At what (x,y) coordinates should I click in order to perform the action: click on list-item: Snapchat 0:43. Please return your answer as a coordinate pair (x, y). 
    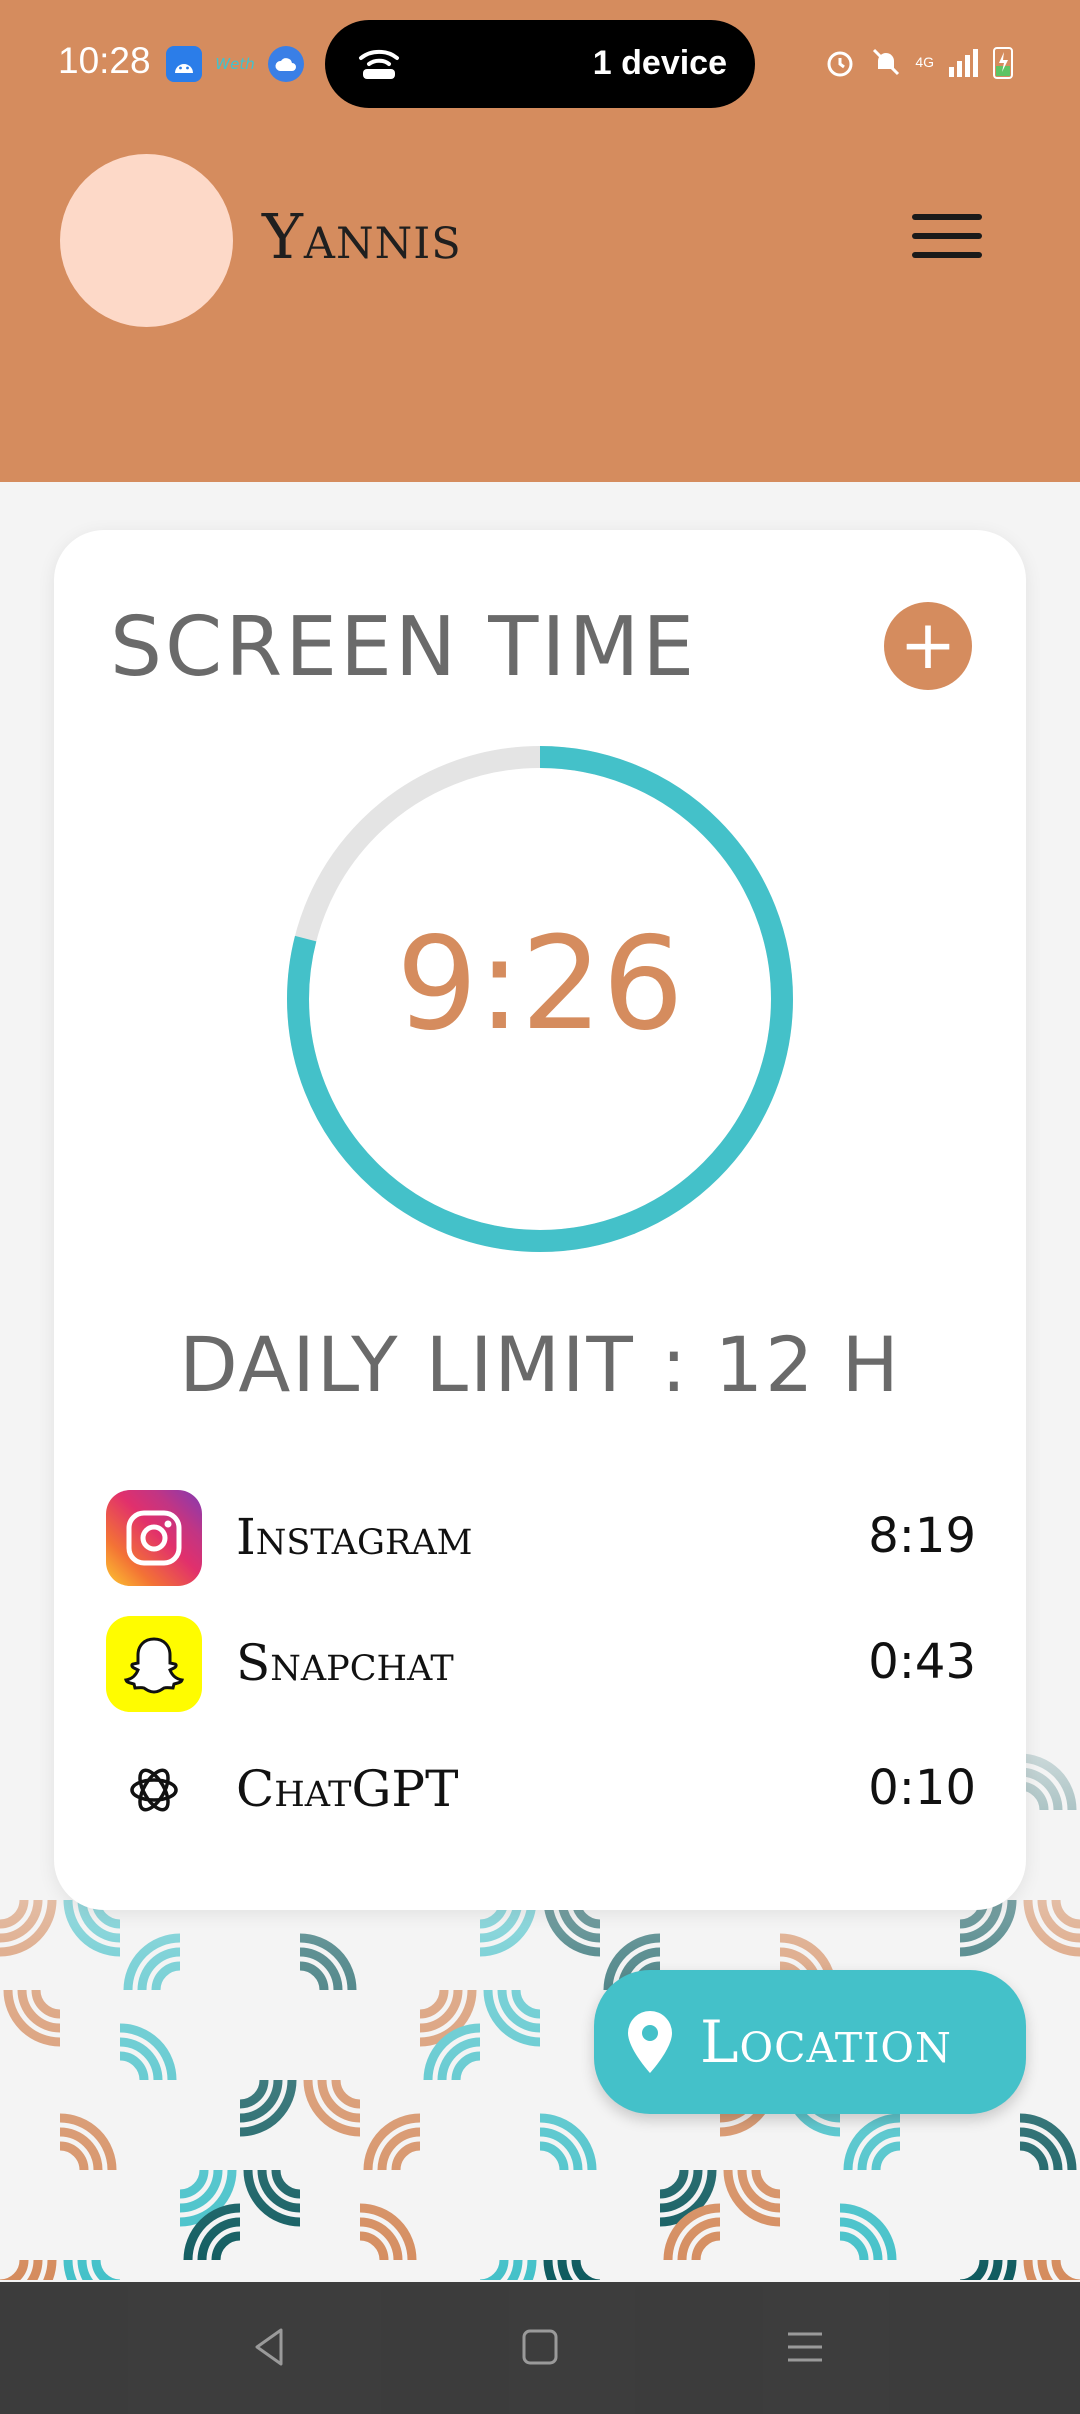
    Looking at the image, I should click on (541, 1679).